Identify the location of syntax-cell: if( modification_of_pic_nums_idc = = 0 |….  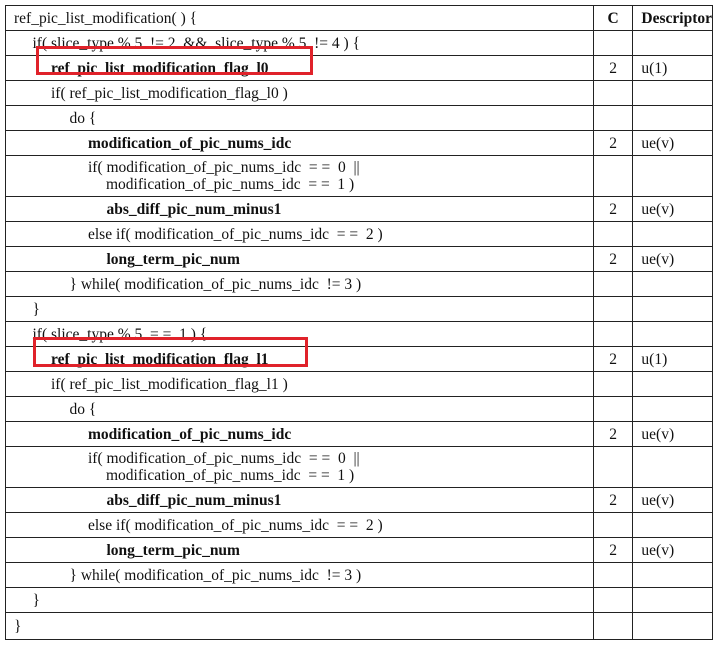
(299, 467).